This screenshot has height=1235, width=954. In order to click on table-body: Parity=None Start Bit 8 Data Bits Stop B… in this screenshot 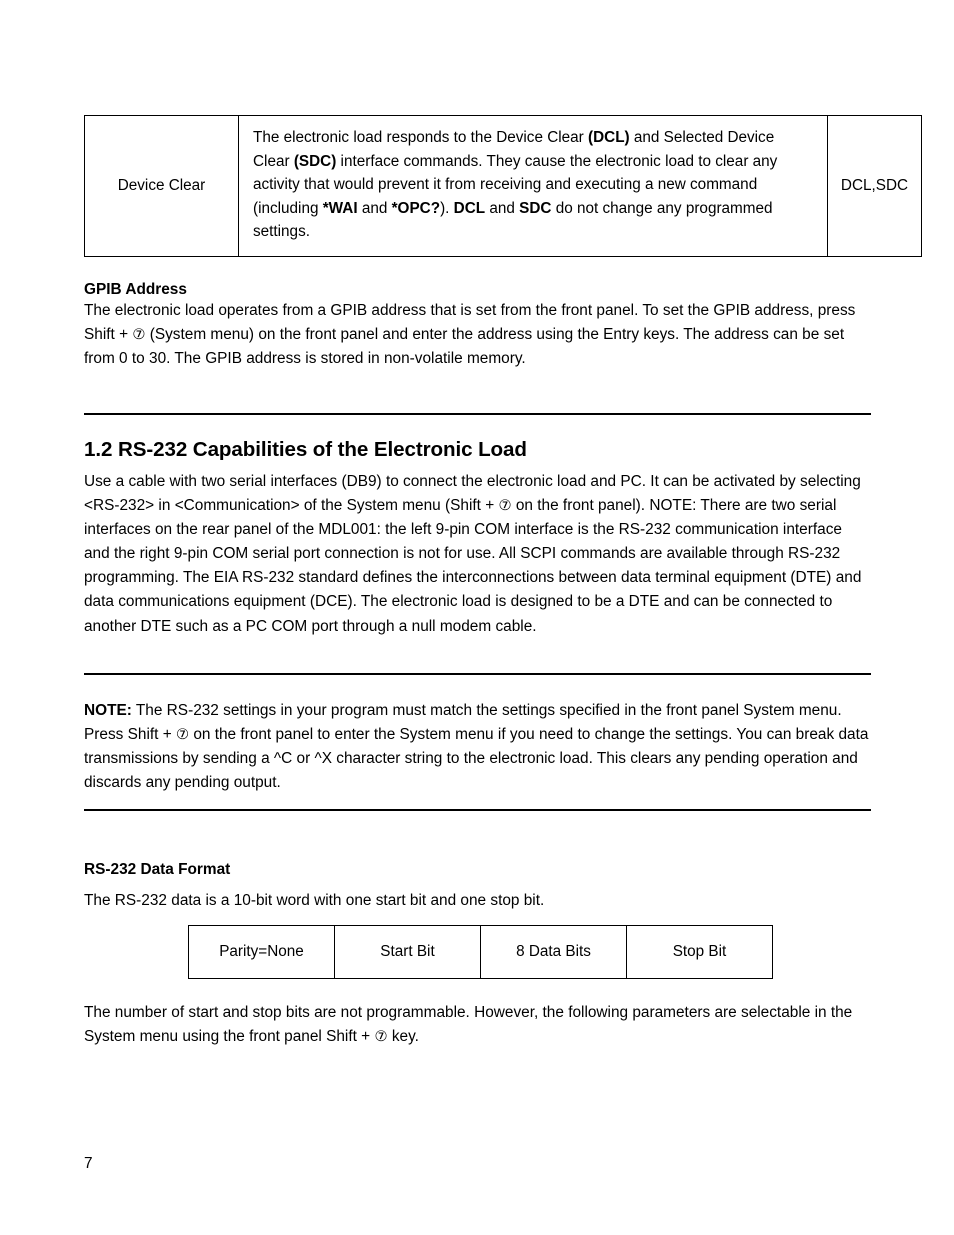, I will do `click(480, 952)`.